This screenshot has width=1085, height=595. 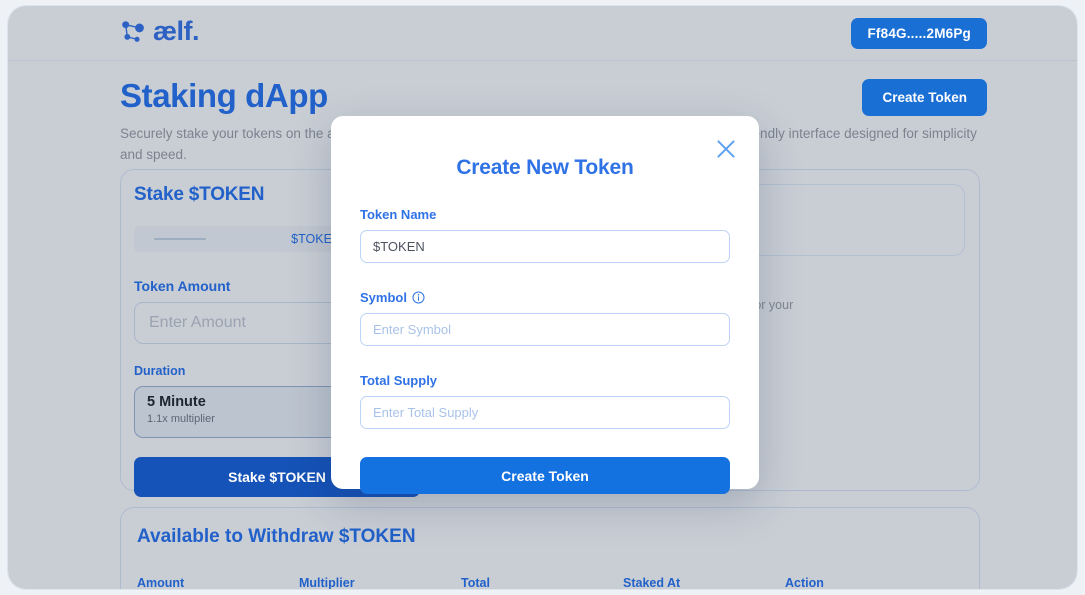 I want to click on close-icon, so click(x=726, y=149).